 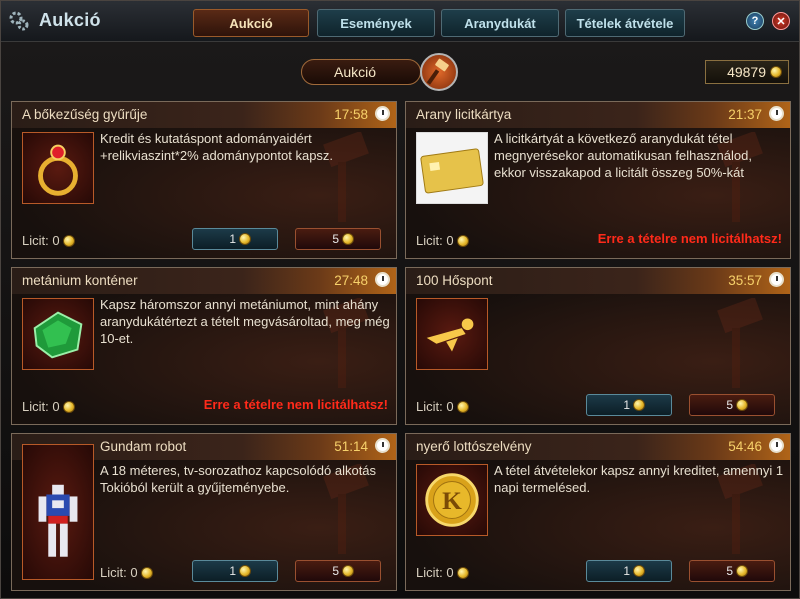 I want to click on card-header: A bőkezűség gyűrűje 17:58, so click(x=204, y=115).